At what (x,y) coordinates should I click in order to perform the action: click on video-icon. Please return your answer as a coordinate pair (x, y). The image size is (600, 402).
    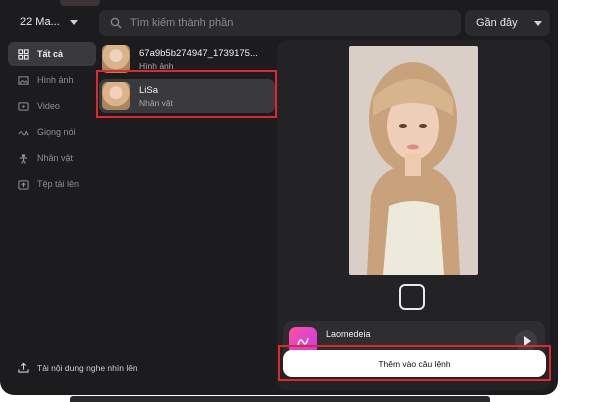
    Looking at the image, I should click on (23, 106).